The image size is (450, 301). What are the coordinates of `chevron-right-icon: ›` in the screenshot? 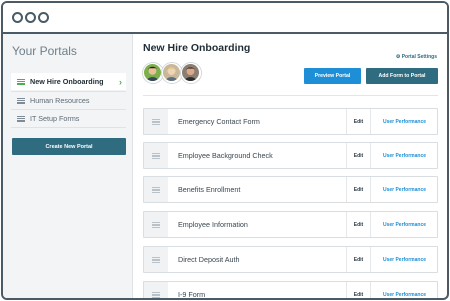 It's located at (120, 81).